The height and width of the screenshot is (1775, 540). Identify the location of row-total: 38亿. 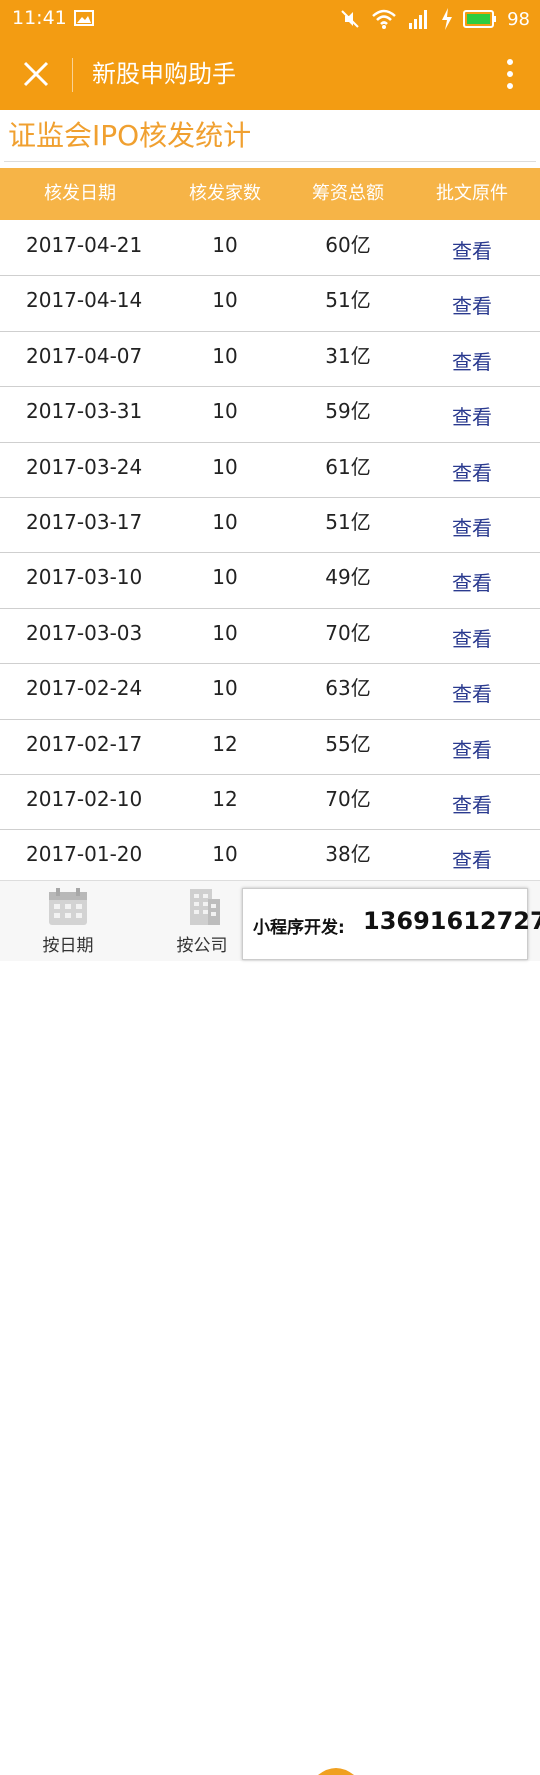
(348, 854).